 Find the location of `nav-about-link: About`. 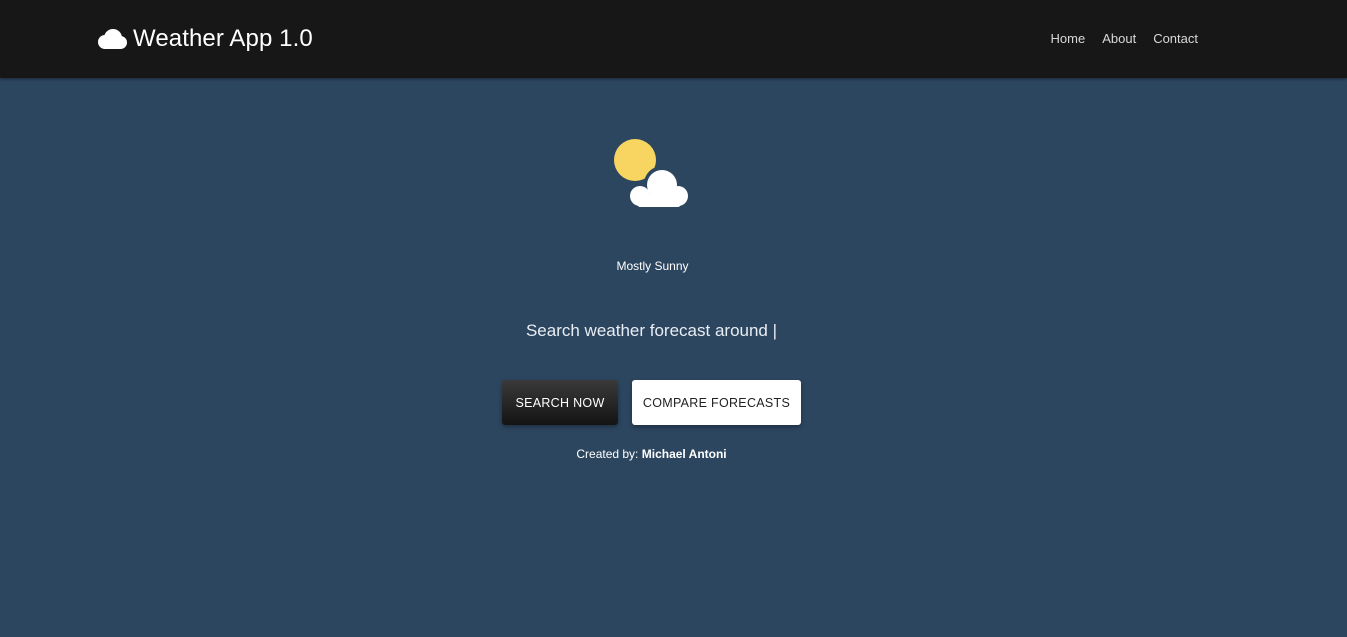

nav-about-link: About is located at coordinates (1119, 38).